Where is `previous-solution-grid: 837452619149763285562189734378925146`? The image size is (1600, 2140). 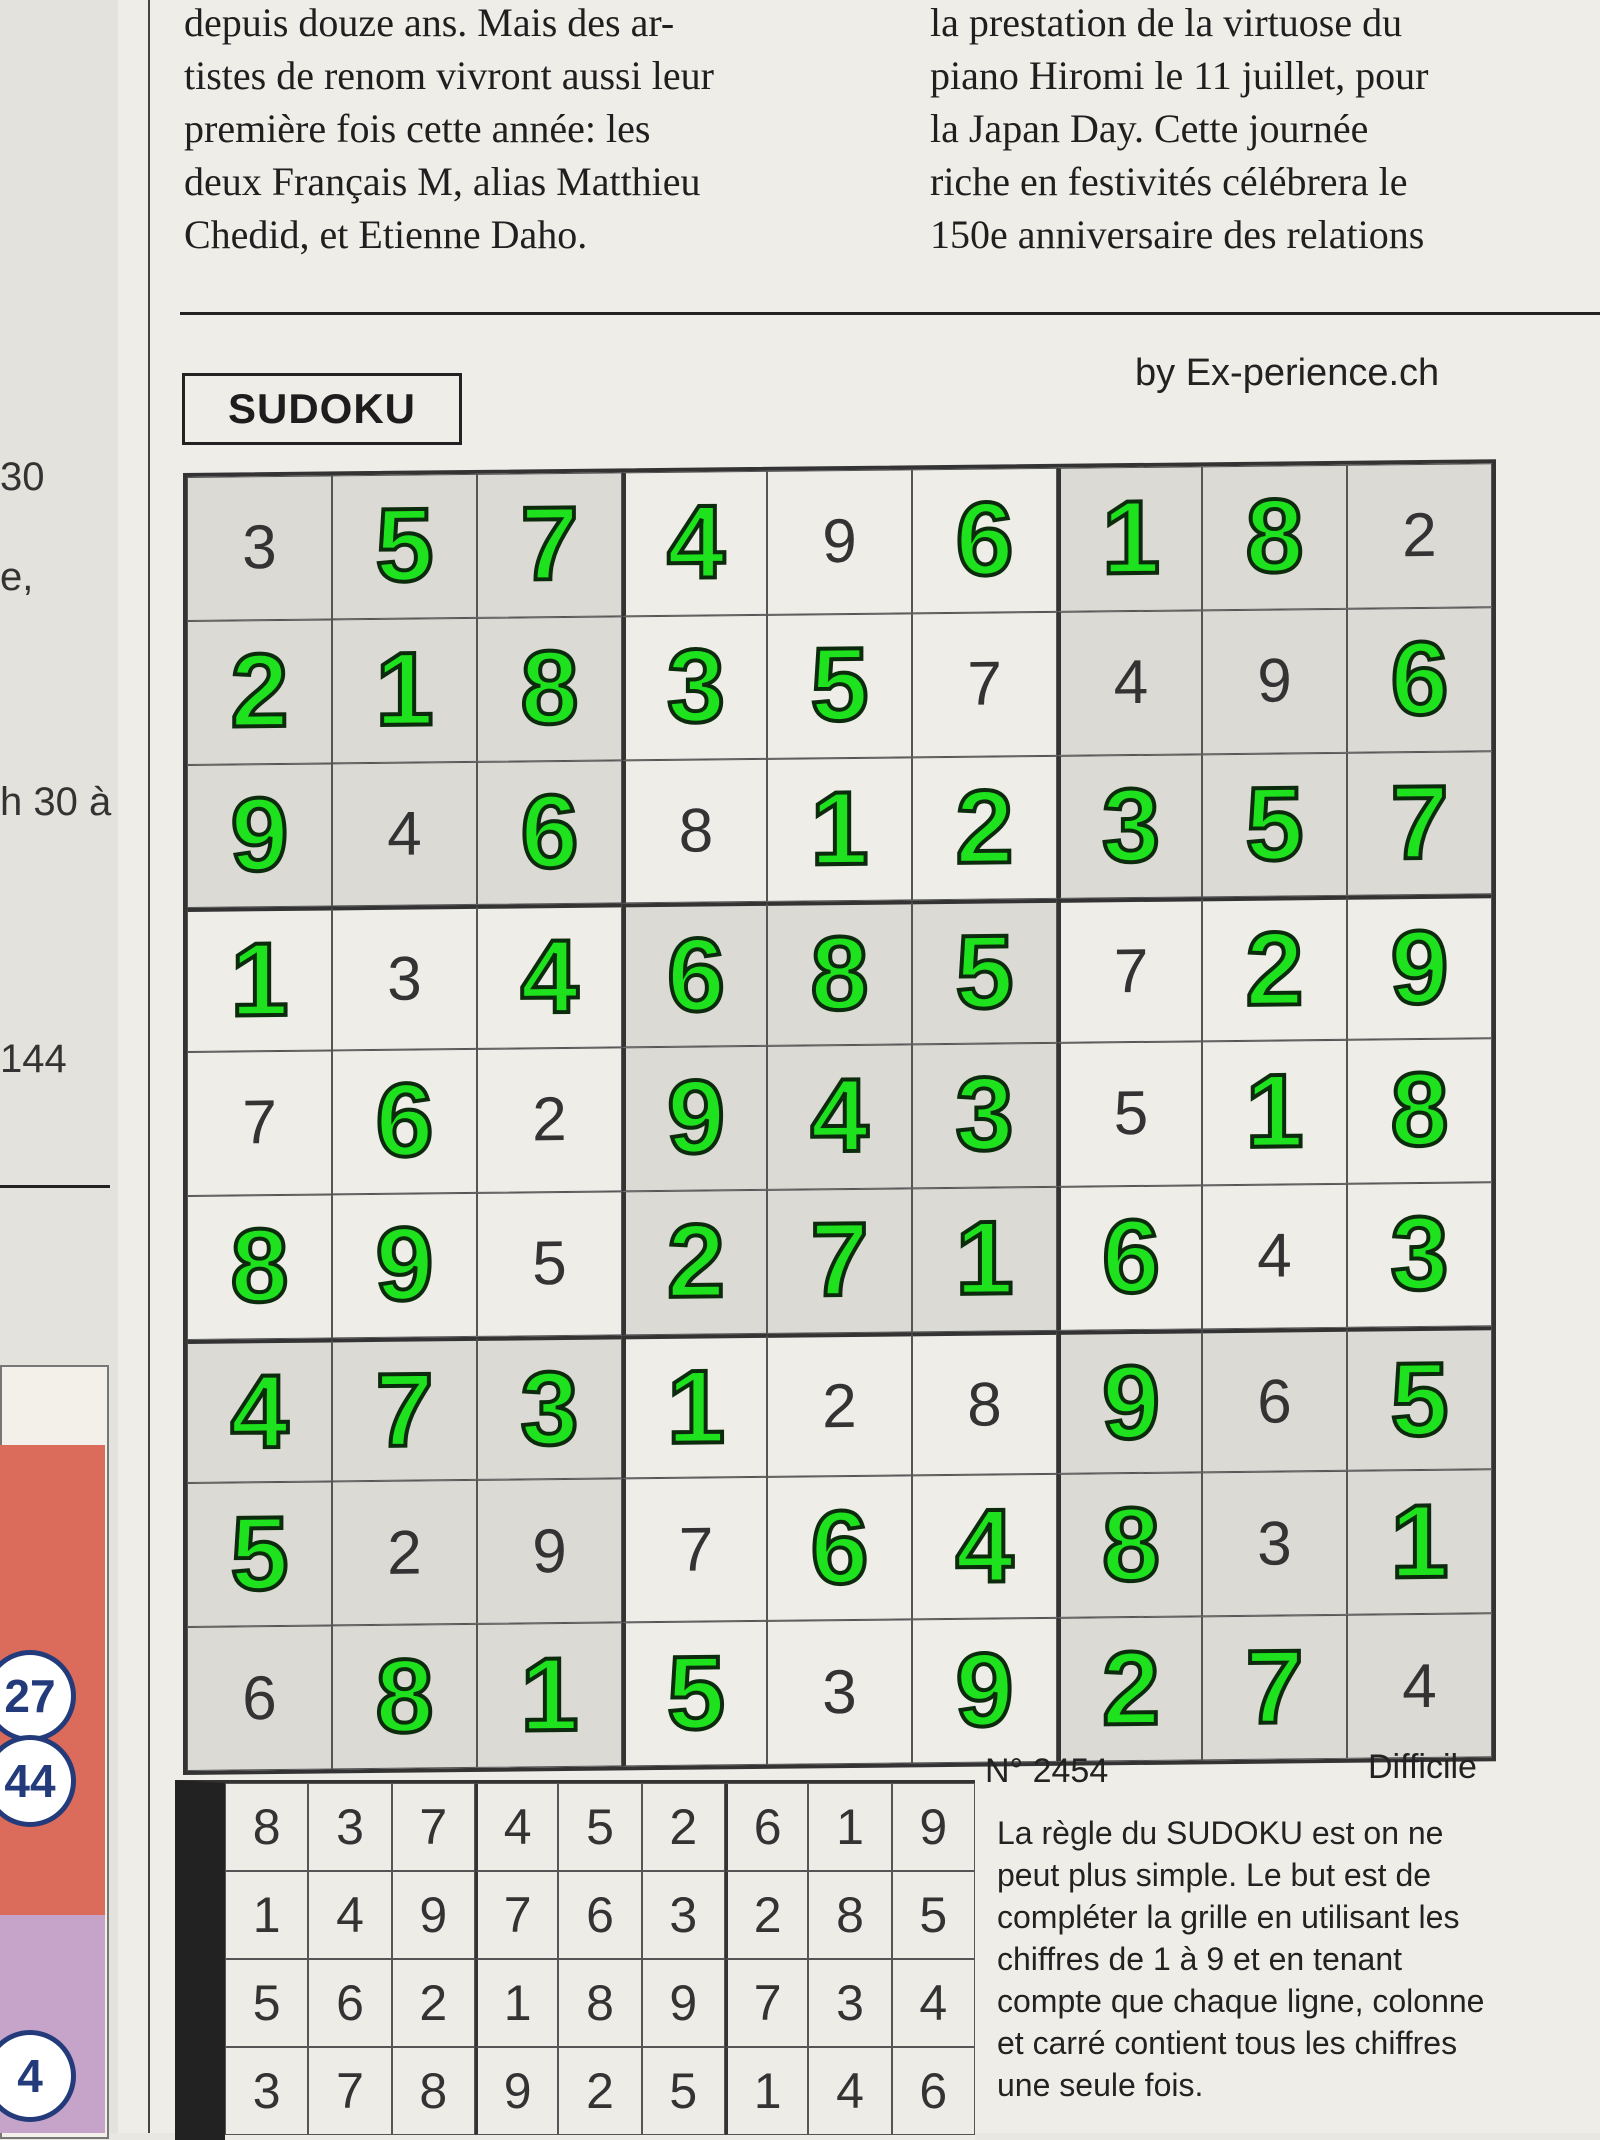
previous-solution-grid: 837452619149763285562189734378925146 is located at coordinates (575, 1960).